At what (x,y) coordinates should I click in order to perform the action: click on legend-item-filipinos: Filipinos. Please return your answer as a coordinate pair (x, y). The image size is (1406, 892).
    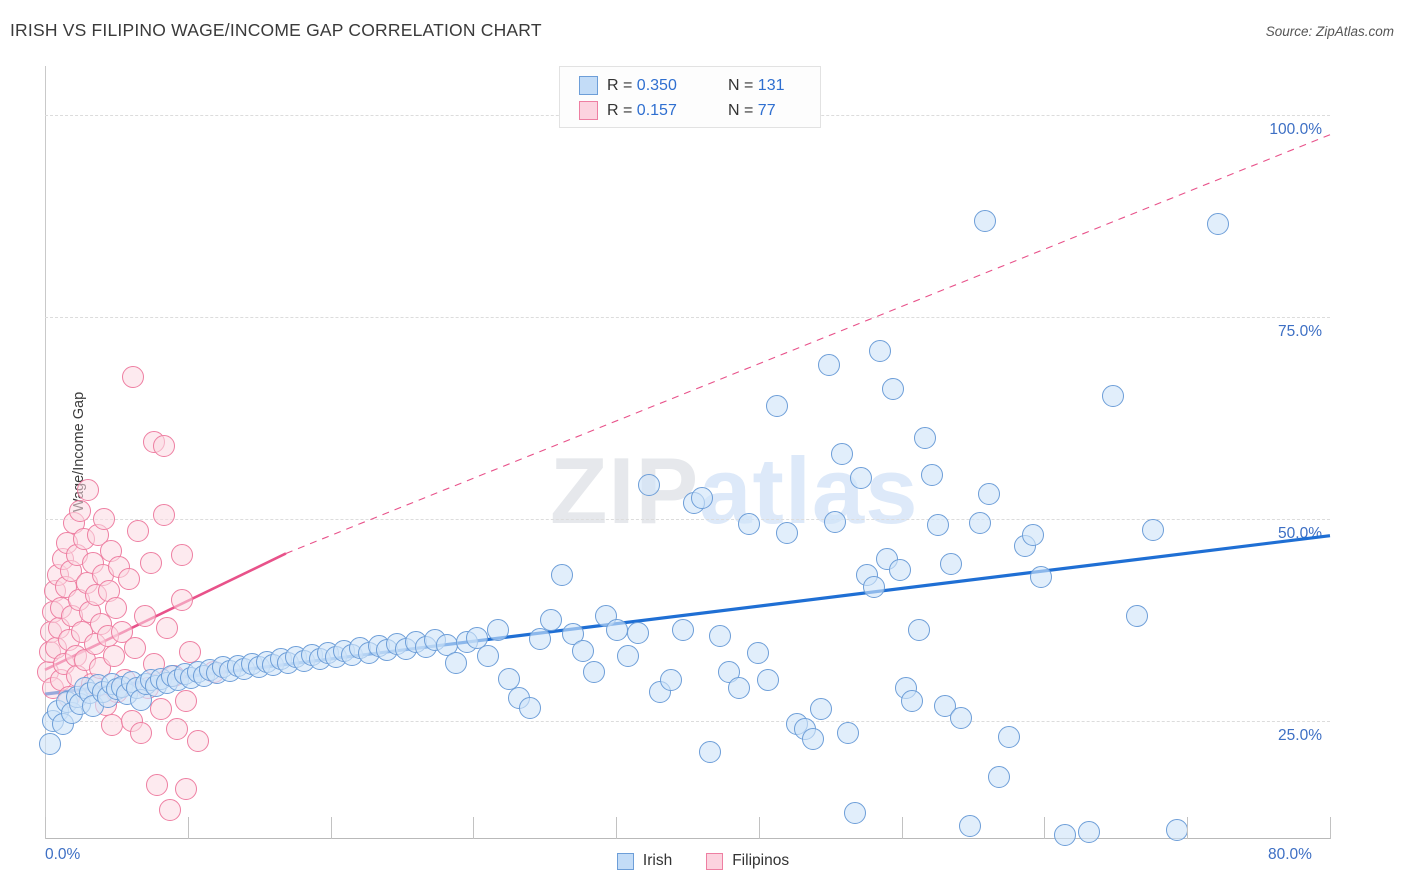
    Looking at the image, I should click on (747, 861).